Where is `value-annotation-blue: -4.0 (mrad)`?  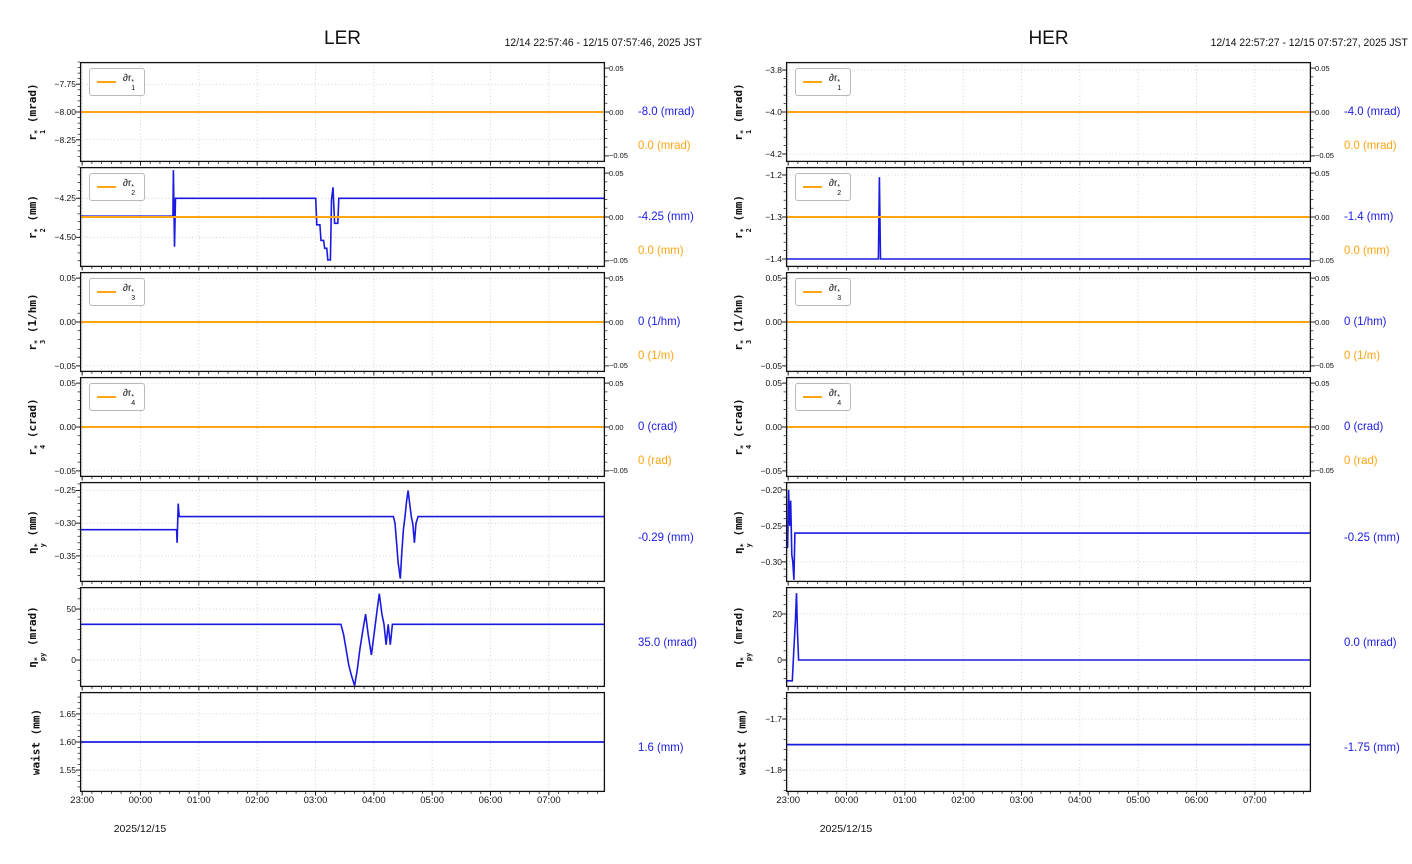
value-annotation-blue: -4.0 (mrad) is located at coordinates (1372, 111).